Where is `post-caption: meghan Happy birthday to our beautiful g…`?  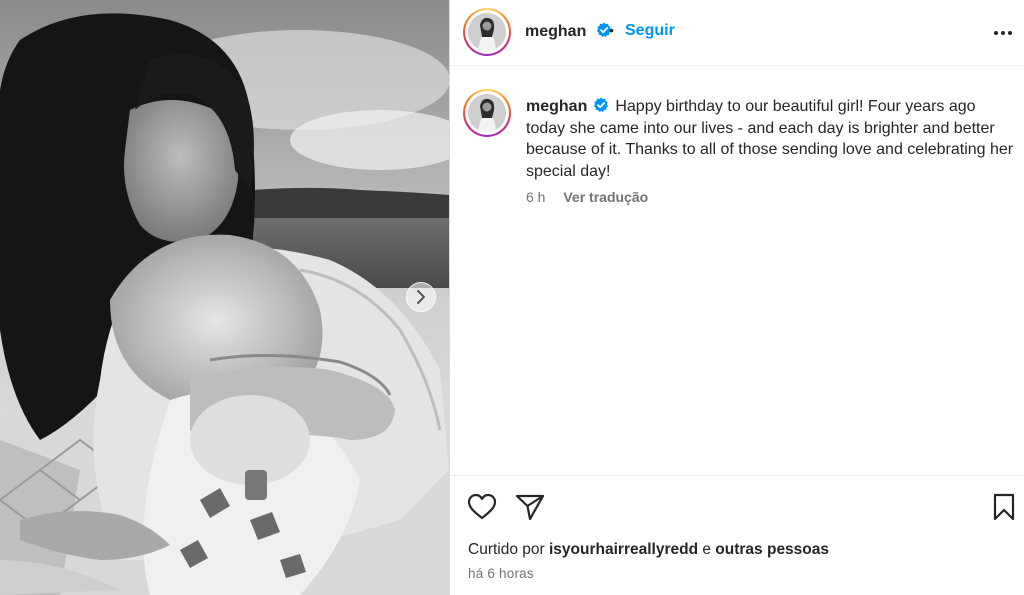
post-caption: meghan Happy birthday to our beautiful g… is located at coordinates (770, 139).